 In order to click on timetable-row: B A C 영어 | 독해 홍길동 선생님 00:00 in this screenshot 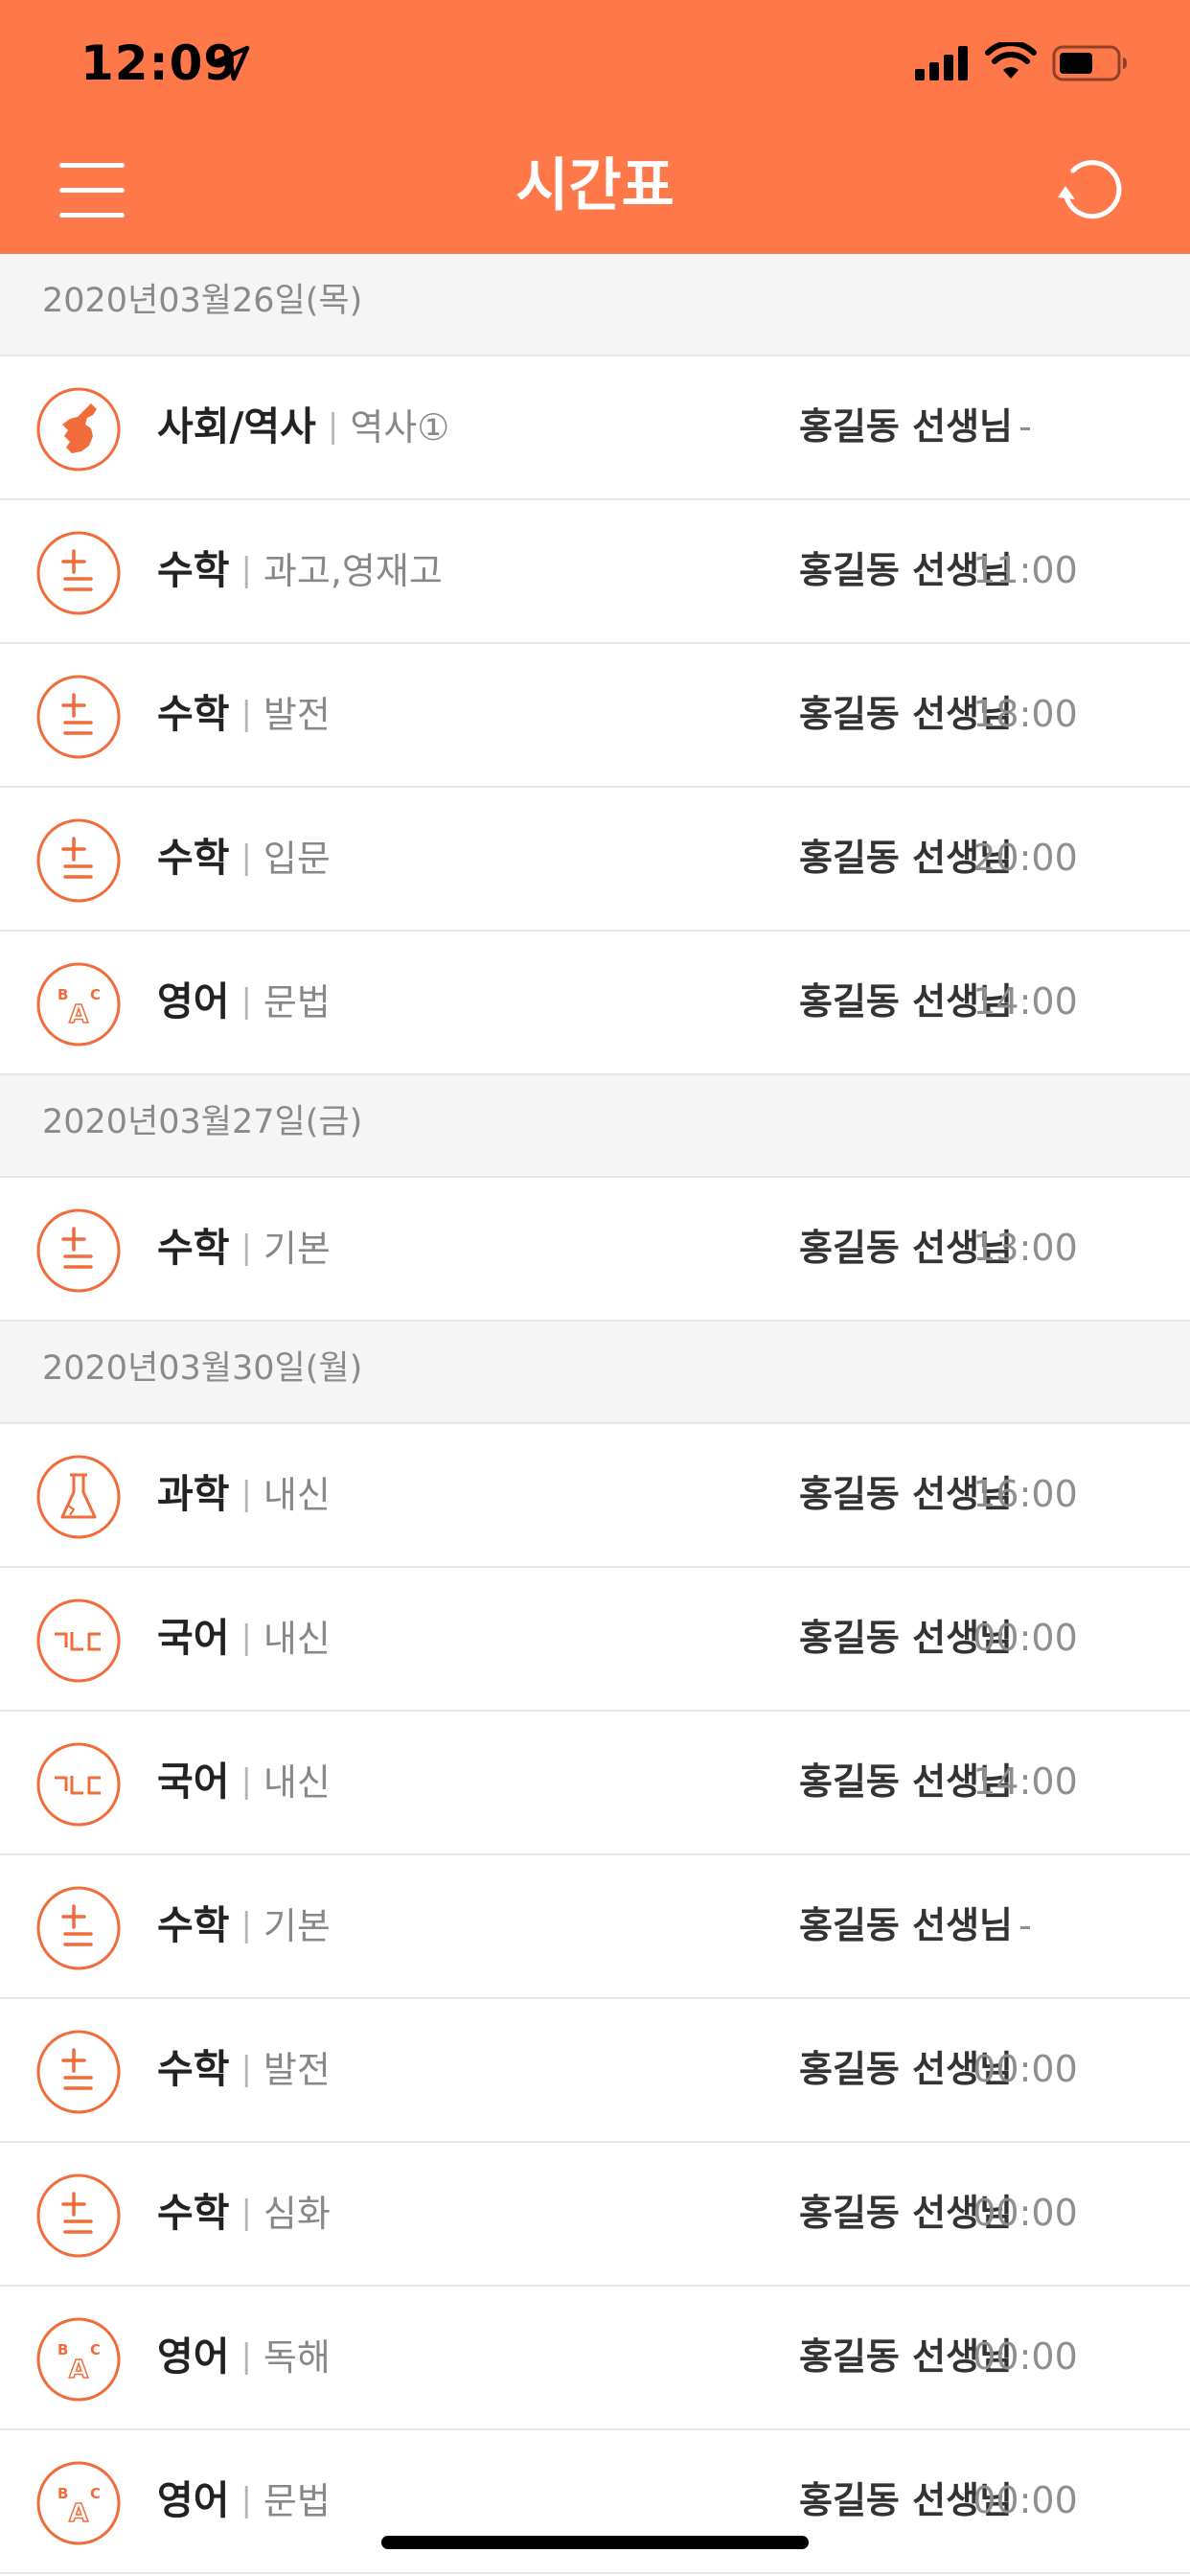, I will do `click(595, 2358)`.